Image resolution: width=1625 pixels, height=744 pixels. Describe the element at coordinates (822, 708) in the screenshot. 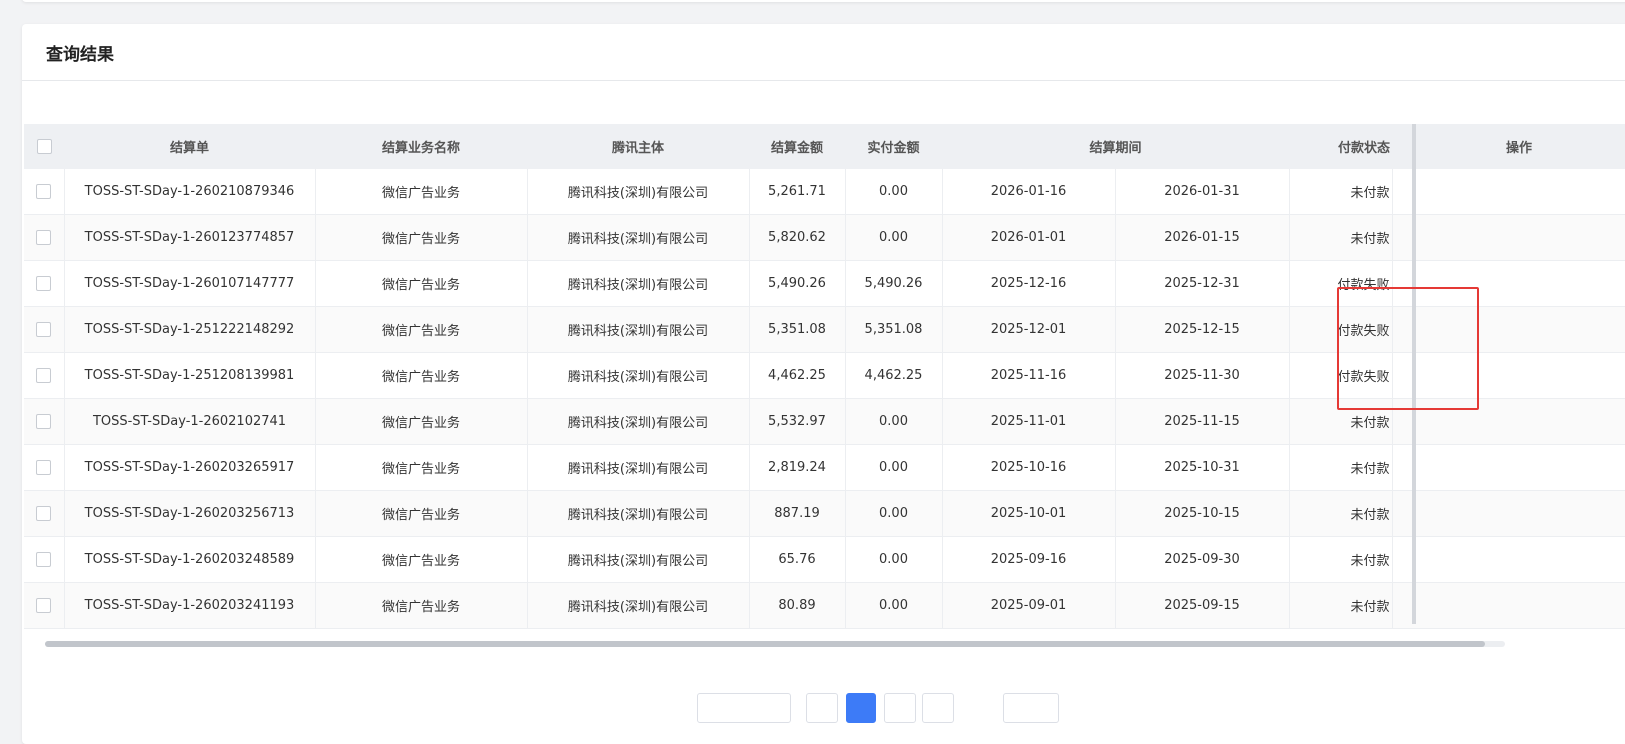

I see `prev-page-button` at that location.